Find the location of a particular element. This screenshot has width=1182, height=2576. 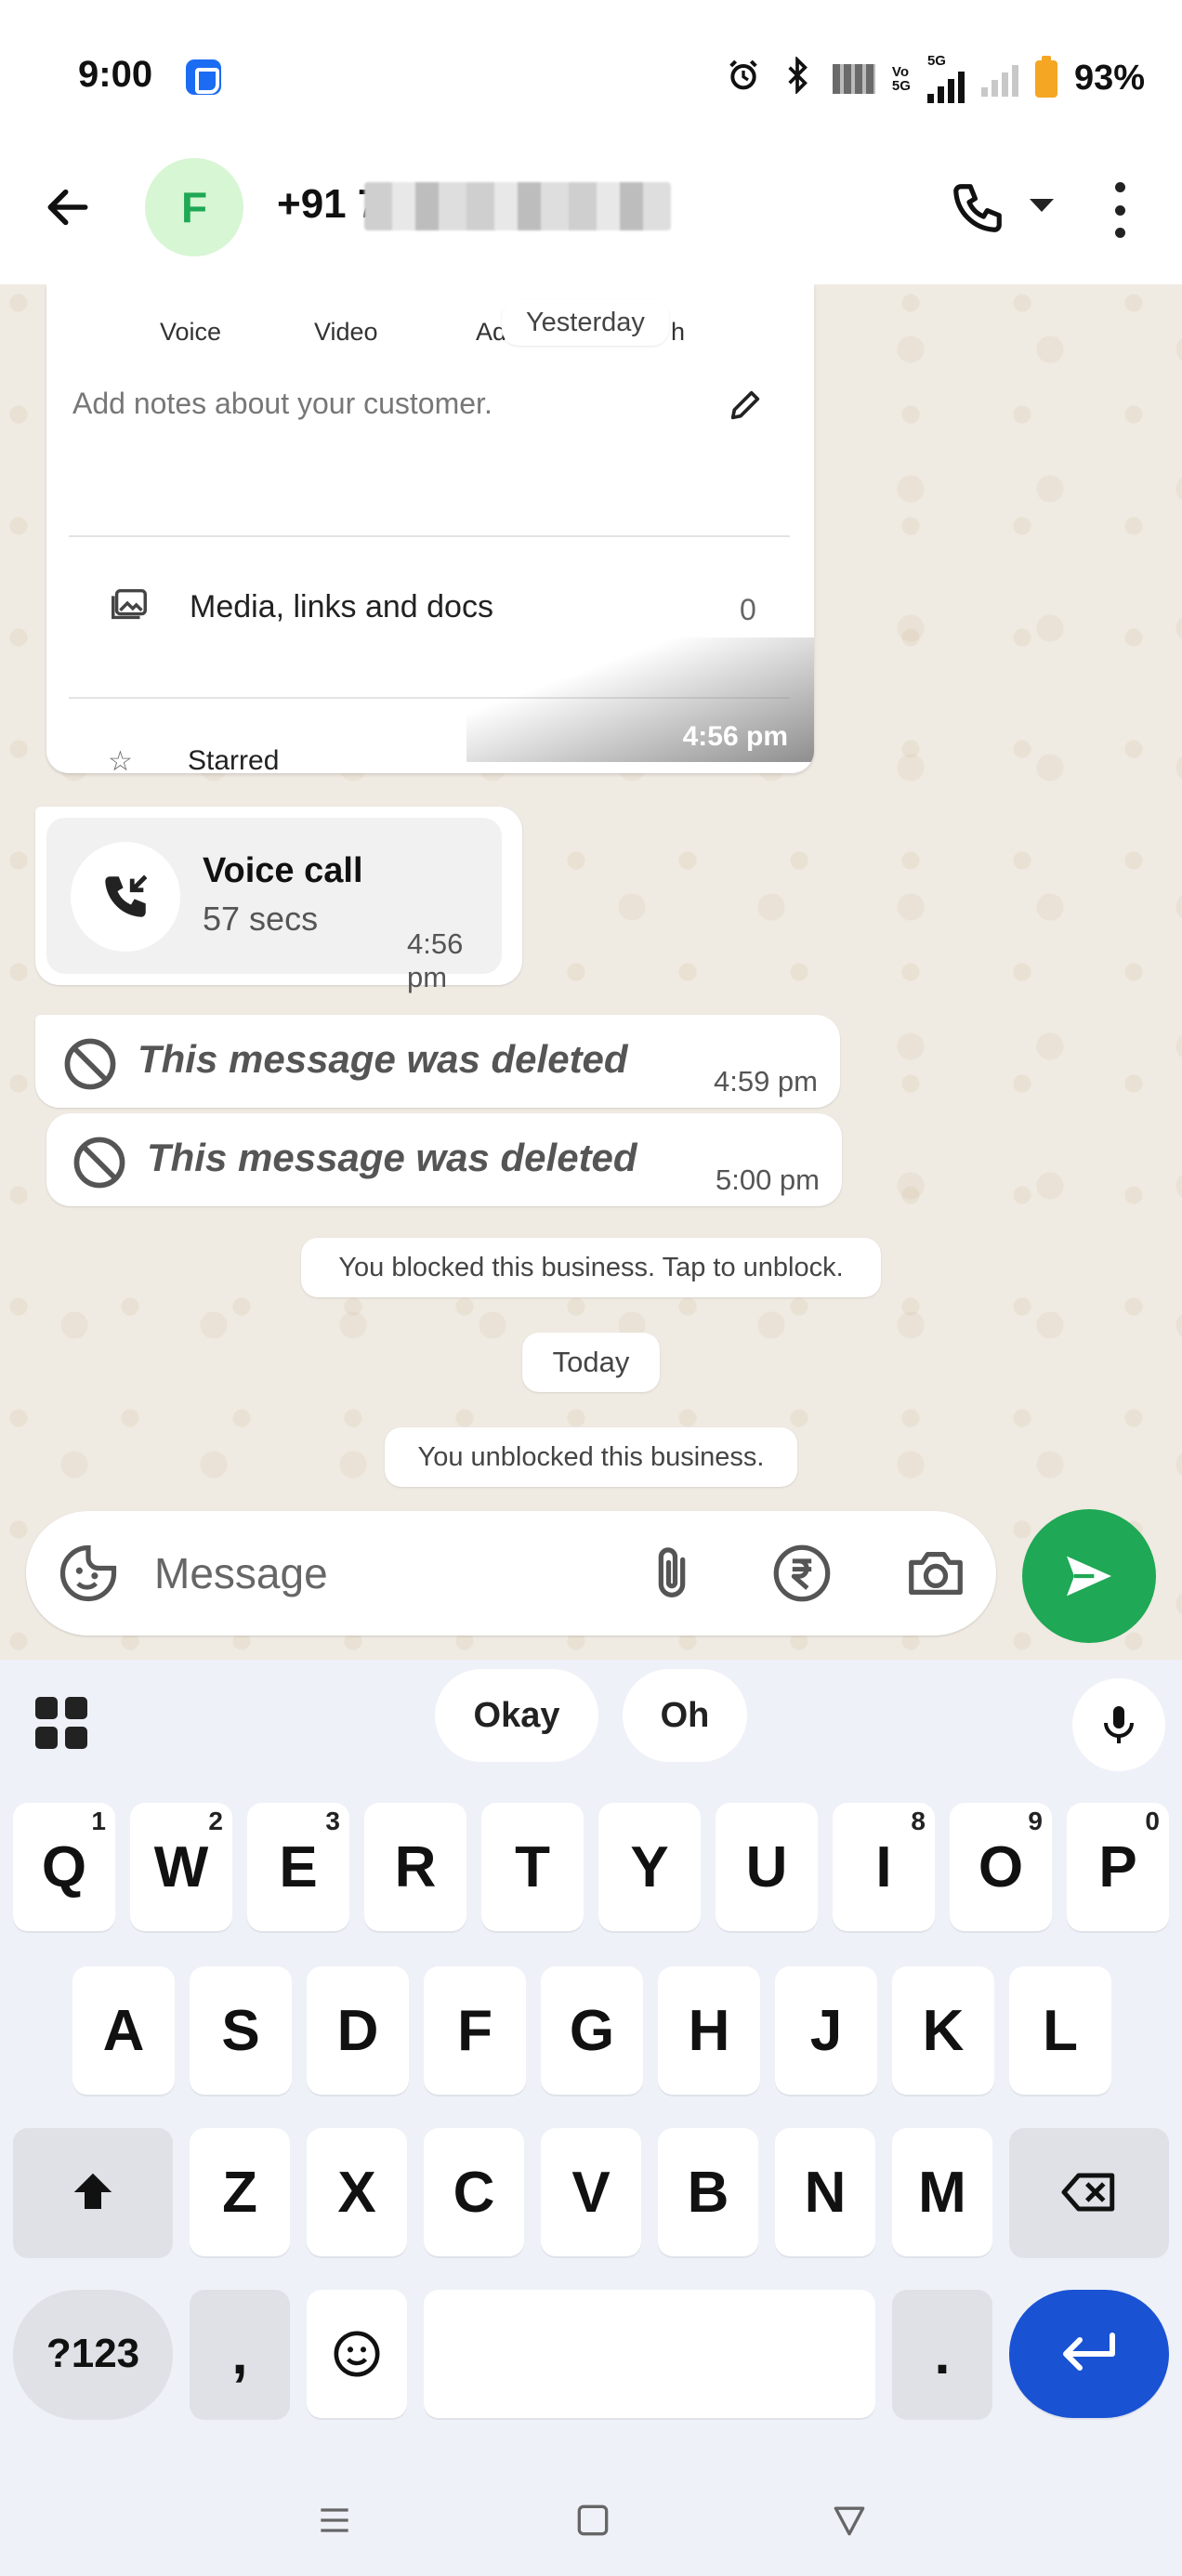

menu-lines-icon is located at coordinates (334, 2520).